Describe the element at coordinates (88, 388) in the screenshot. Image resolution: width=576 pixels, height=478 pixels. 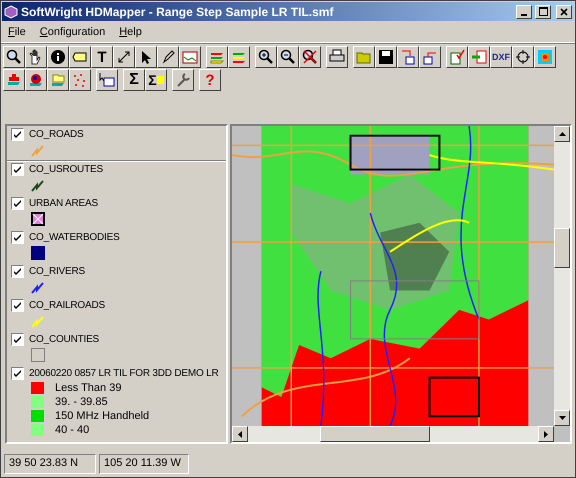
I see `range-label: Less Than 39` at that location.